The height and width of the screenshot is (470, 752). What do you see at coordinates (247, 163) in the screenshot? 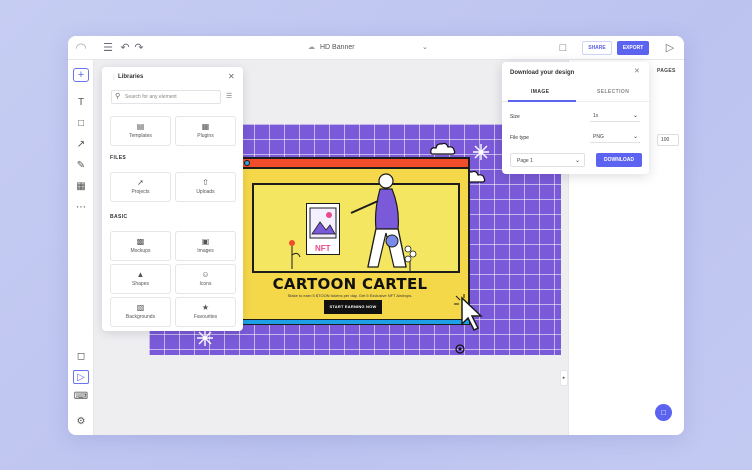
I see `window-dot` at bounding box center [247, 163].